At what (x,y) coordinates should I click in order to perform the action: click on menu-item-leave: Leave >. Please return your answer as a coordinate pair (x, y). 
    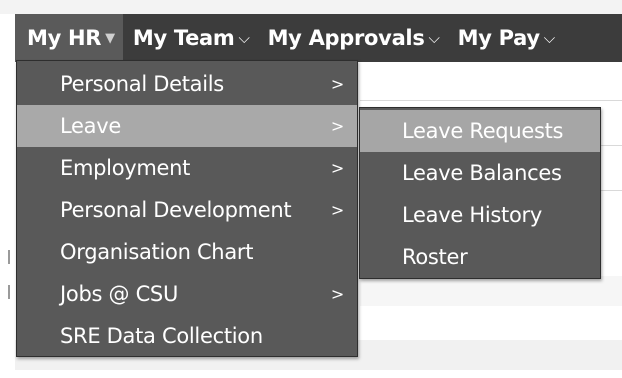
    Looking at the image, I should click on (187, 126).